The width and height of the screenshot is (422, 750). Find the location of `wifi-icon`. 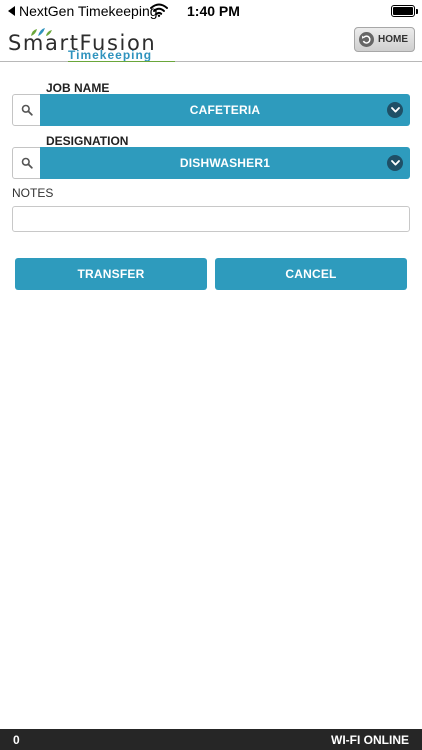

wifi-icon is located at coordinates (159, 12).